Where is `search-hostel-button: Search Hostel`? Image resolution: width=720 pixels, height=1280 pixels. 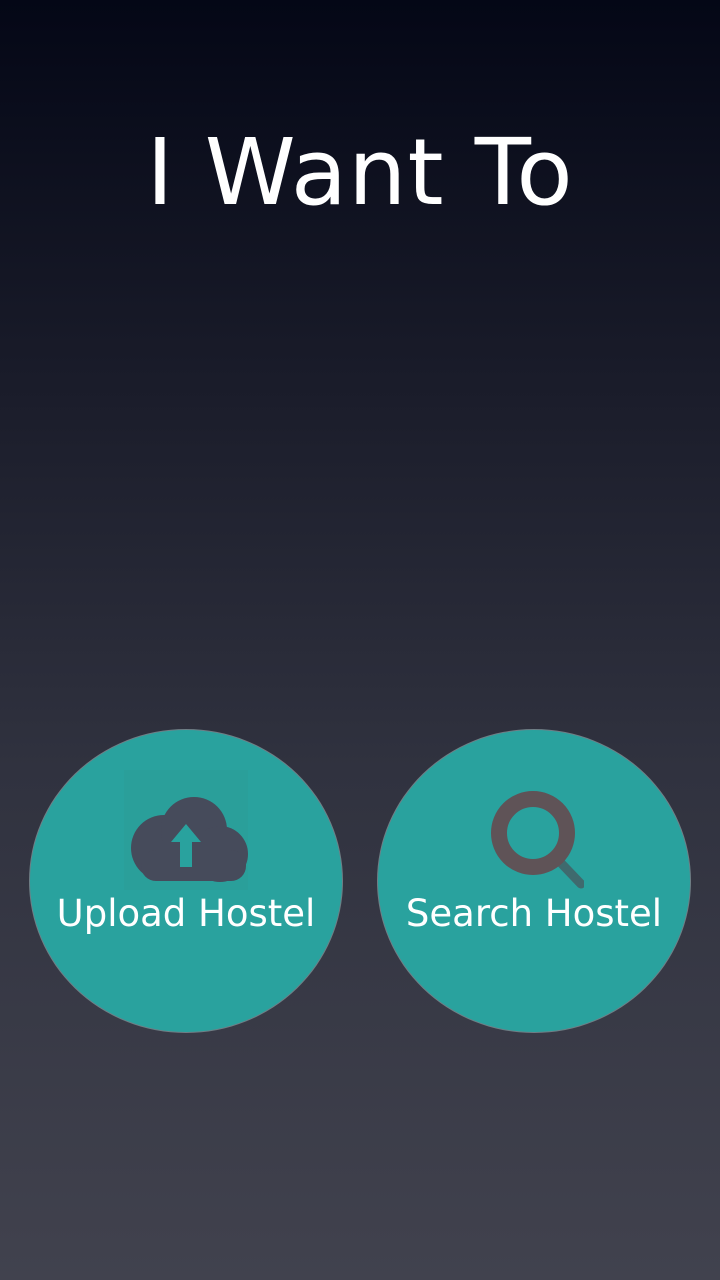 search-hostel-button: Search Hostel is located at coordinates (534, 881).